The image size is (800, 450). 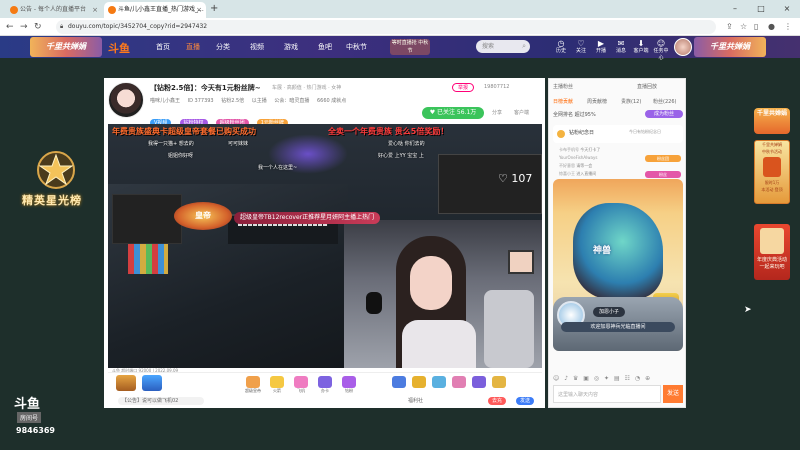 What do you see at coordinates (259, 101) in the screenshot?
I see `room-meta-extra: 以主播` at bounding box center [259, 101].